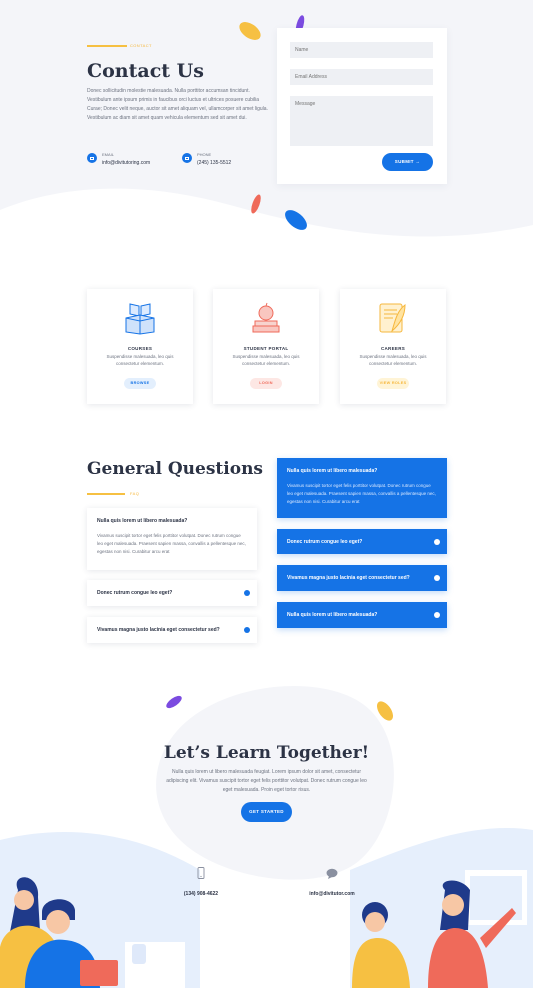 The height and width of the screenshot is (988, 533). I want to click on email-icon, so click(92, 158).